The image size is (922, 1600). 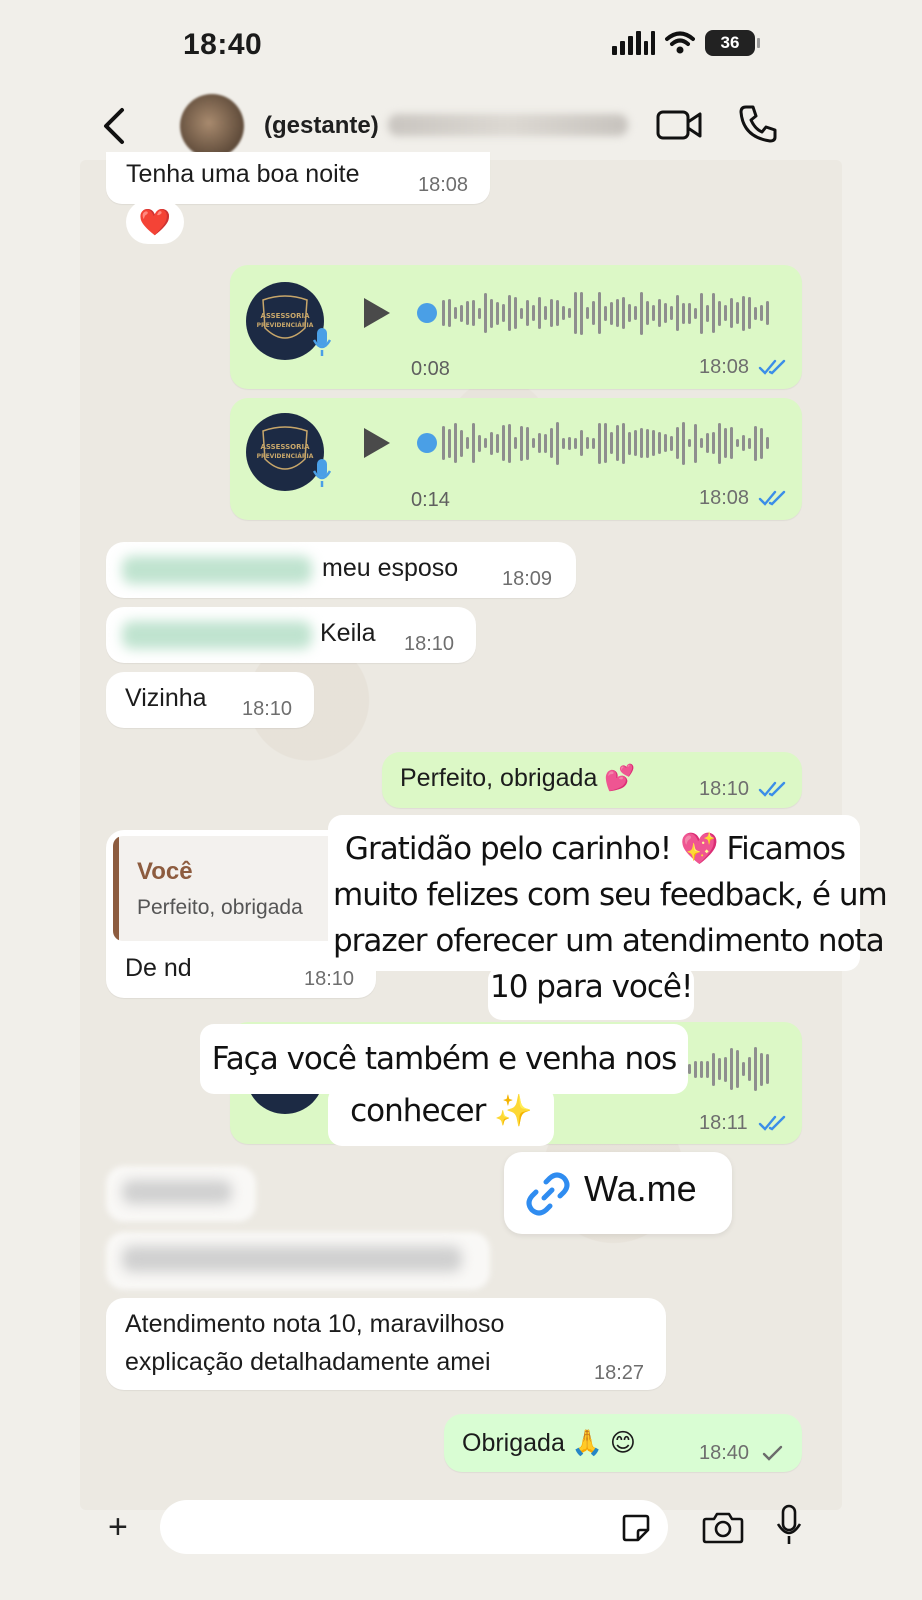 What do you see at coordinates (118, 1527) in the screenshot?
I see `attach-plus-icon: +` at bounding box center [118, 1527].